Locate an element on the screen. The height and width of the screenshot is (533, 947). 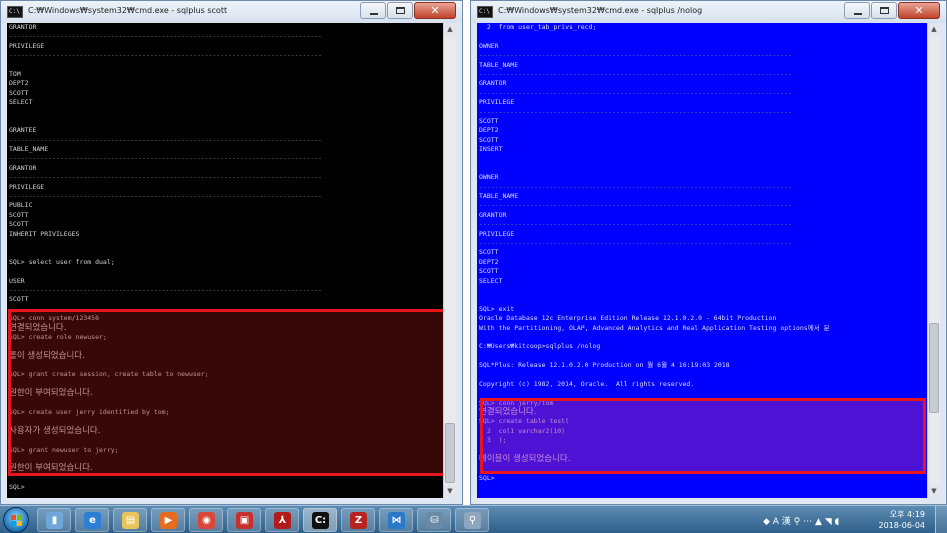
tb-internet-explorer-icon: e is located at coordinates (92, 520).